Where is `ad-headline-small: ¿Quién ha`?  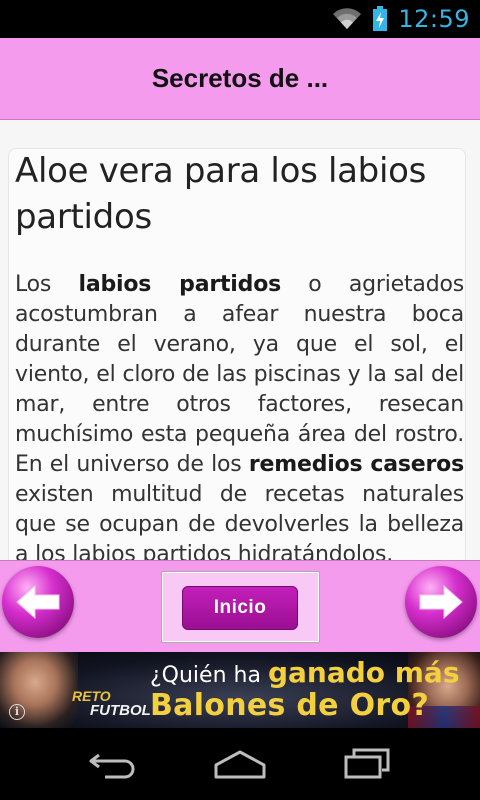
ad-headline-small: ¿Quién ha is located at coordinates (209, 675).